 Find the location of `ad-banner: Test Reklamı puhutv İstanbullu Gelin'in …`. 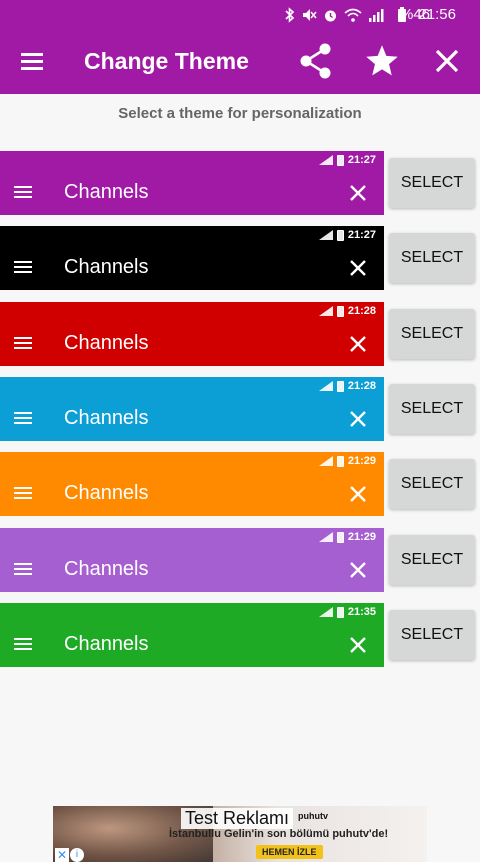

ad-banner: Test Reklamı puhutv İstanbullu Gelin'in … is located at coordinates (240, 834).